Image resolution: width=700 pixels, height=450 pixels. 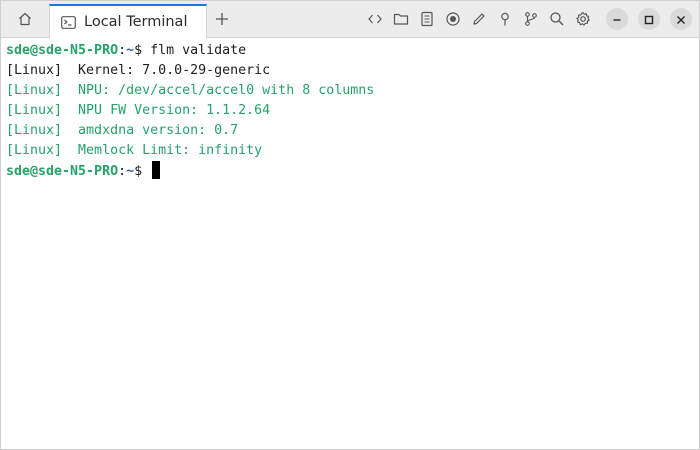 What do you see at coordinates (350, 19) in the screenshot?
I see `title-bar: Local Terminal` at bounding box center [350, 19].